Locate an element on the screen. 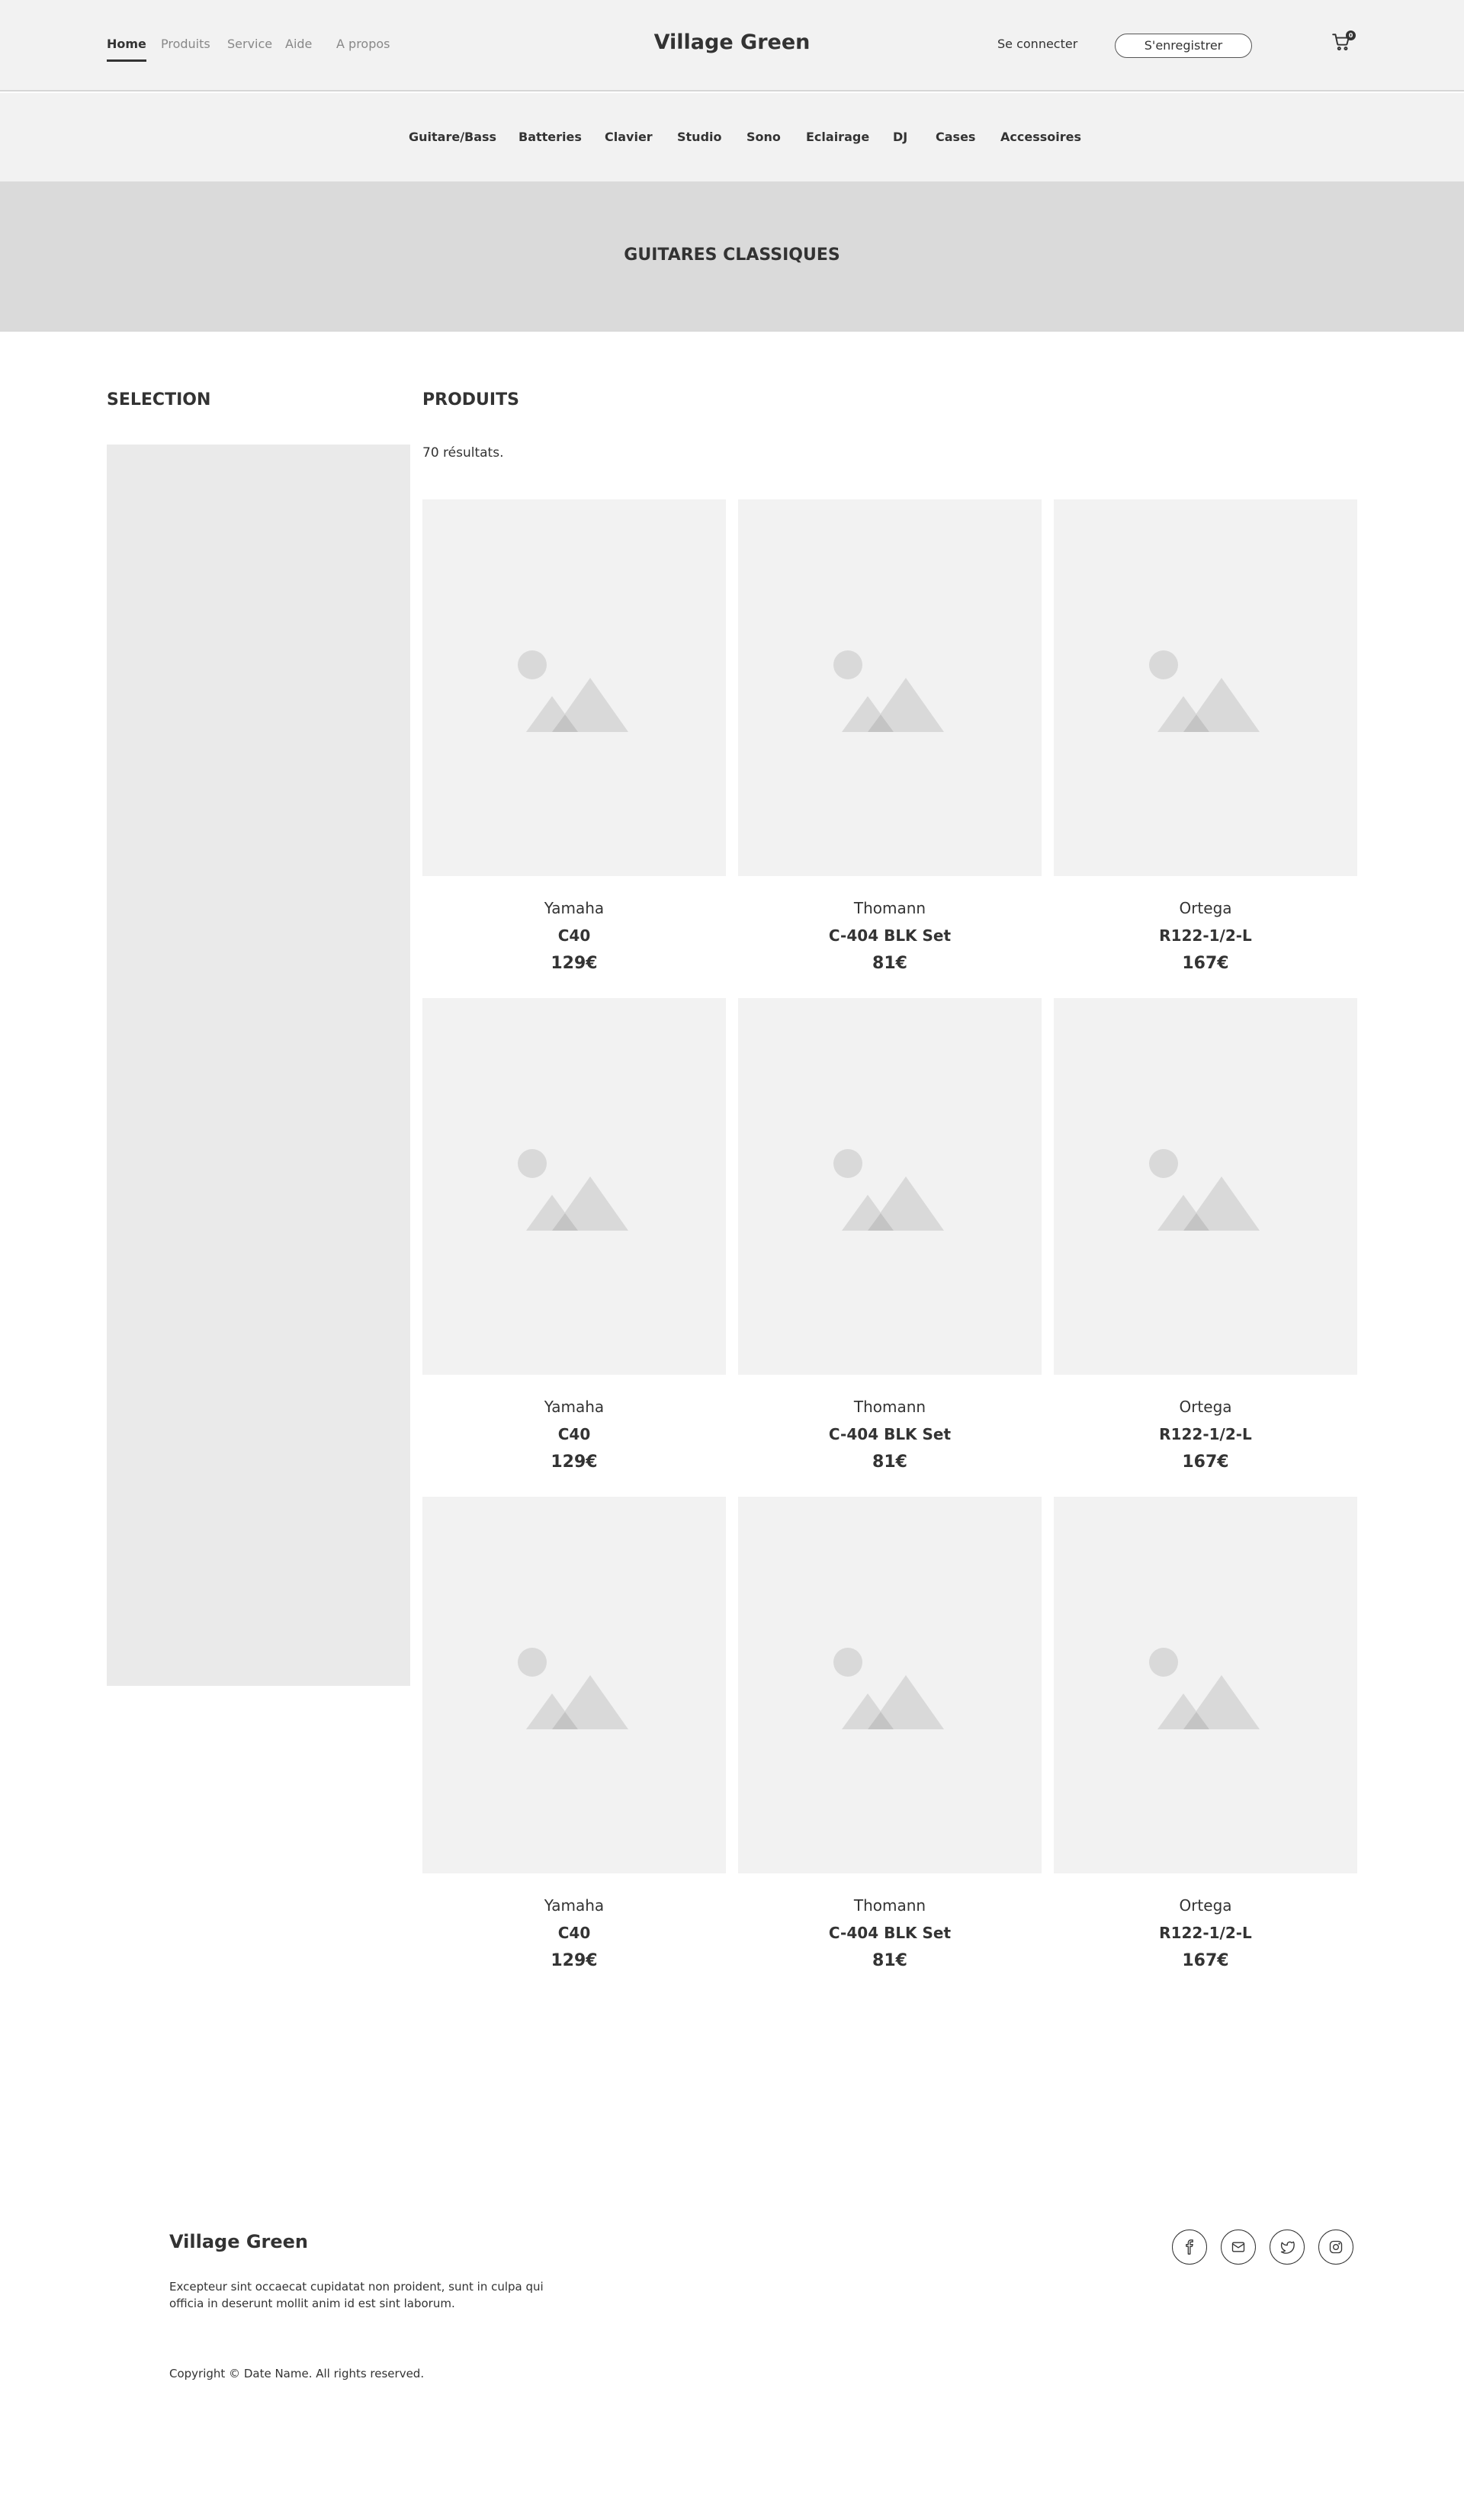 The width and height of the screenshot is (1464, 2520). facebook-icon is located at coordinates (1189, 2247).